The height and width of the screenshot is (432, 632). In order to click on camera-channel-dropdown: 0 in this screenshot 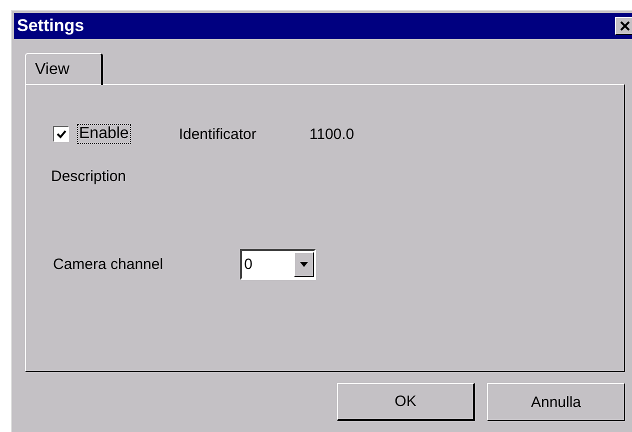, I will do `click(278, 264)`.